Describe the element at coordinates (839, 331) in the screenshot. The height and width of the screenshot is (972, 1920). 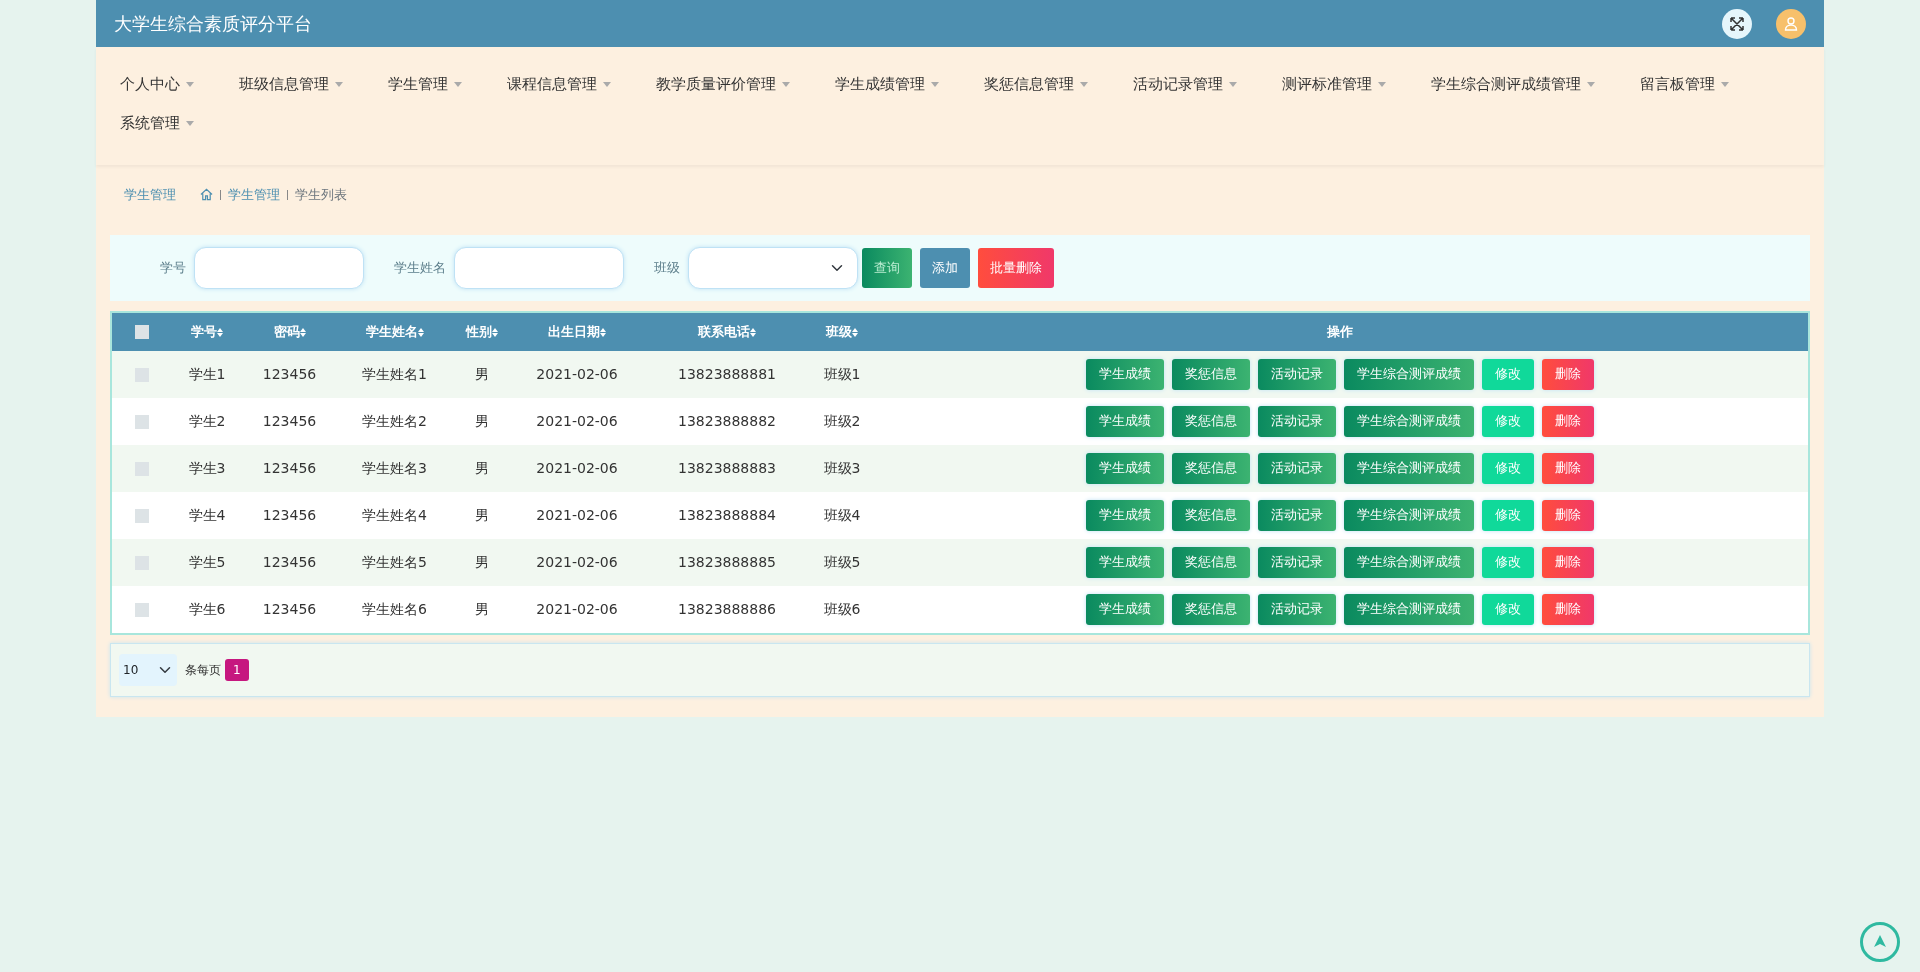
I see `column-header: 班级` at that location.